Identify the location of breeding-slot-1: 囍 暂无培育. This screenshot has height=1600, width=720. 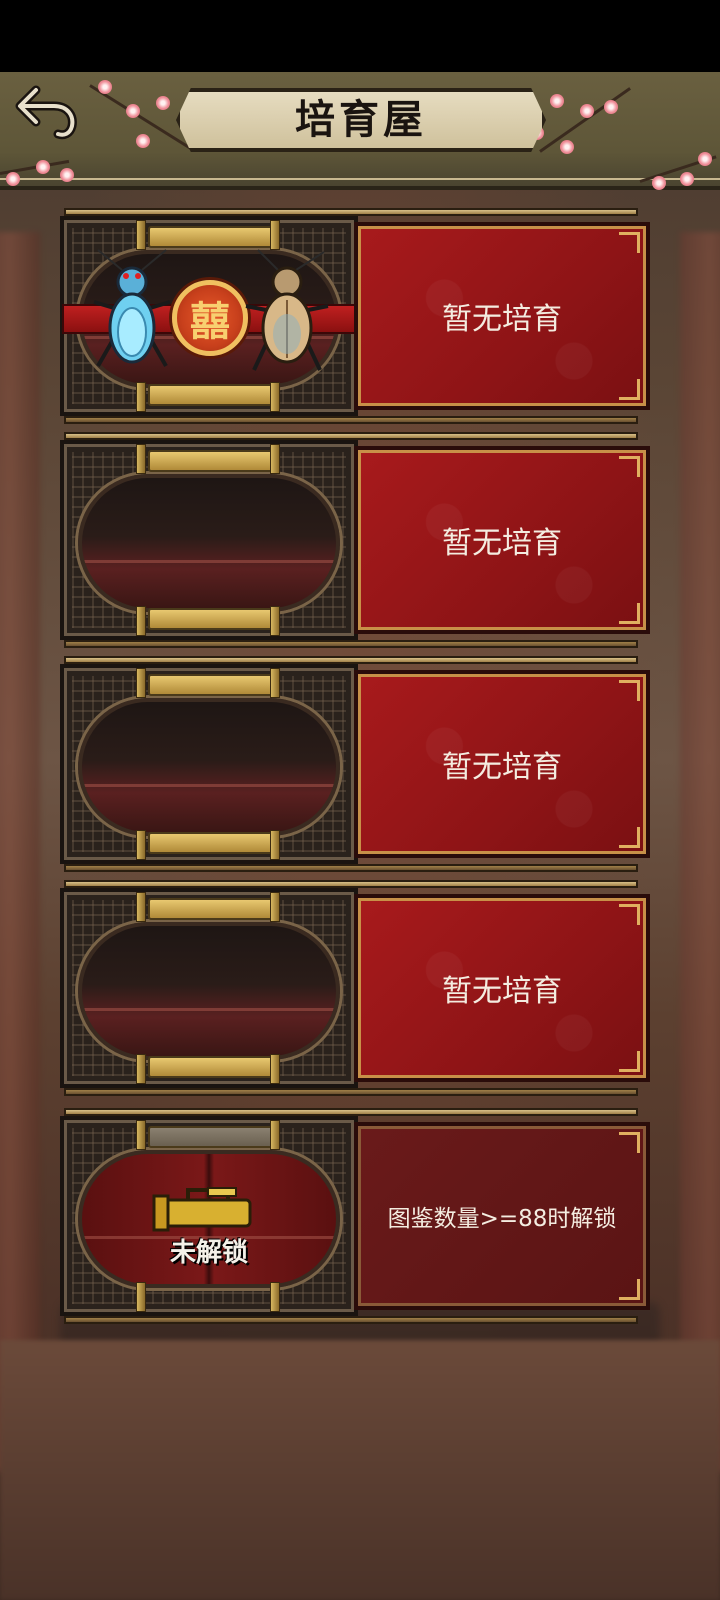
(359, 316).